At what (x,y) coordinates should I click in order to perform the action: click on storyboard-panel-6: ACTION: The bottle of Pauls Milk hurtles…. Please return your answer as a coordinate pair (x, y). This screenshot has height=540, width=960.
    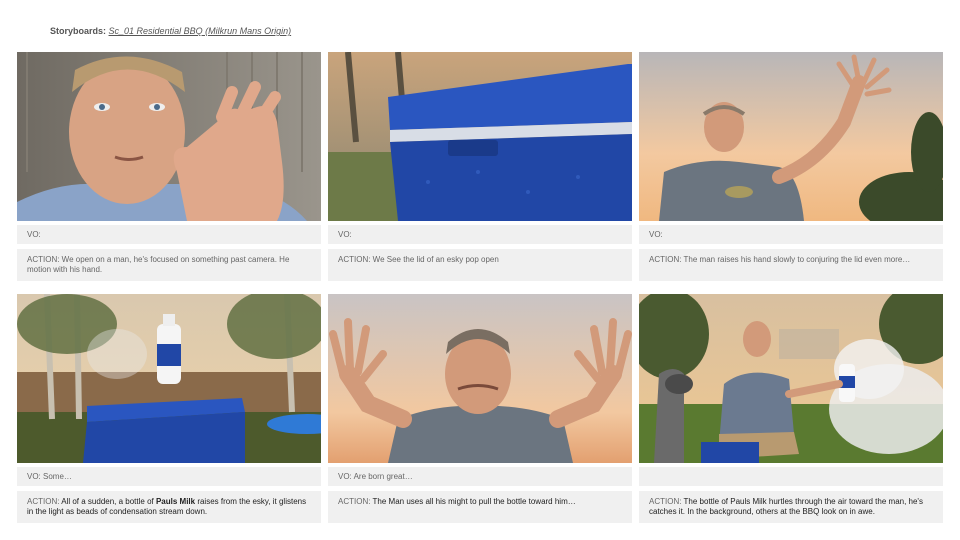
    Looking at the image, I should click on (791, 408).